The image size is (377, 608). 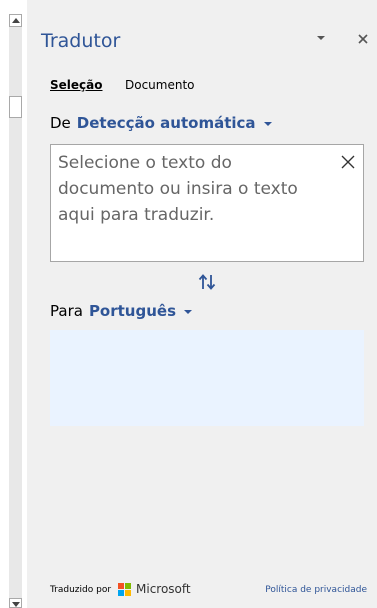 I want to click on translation-output, so click(x=207, y=378).